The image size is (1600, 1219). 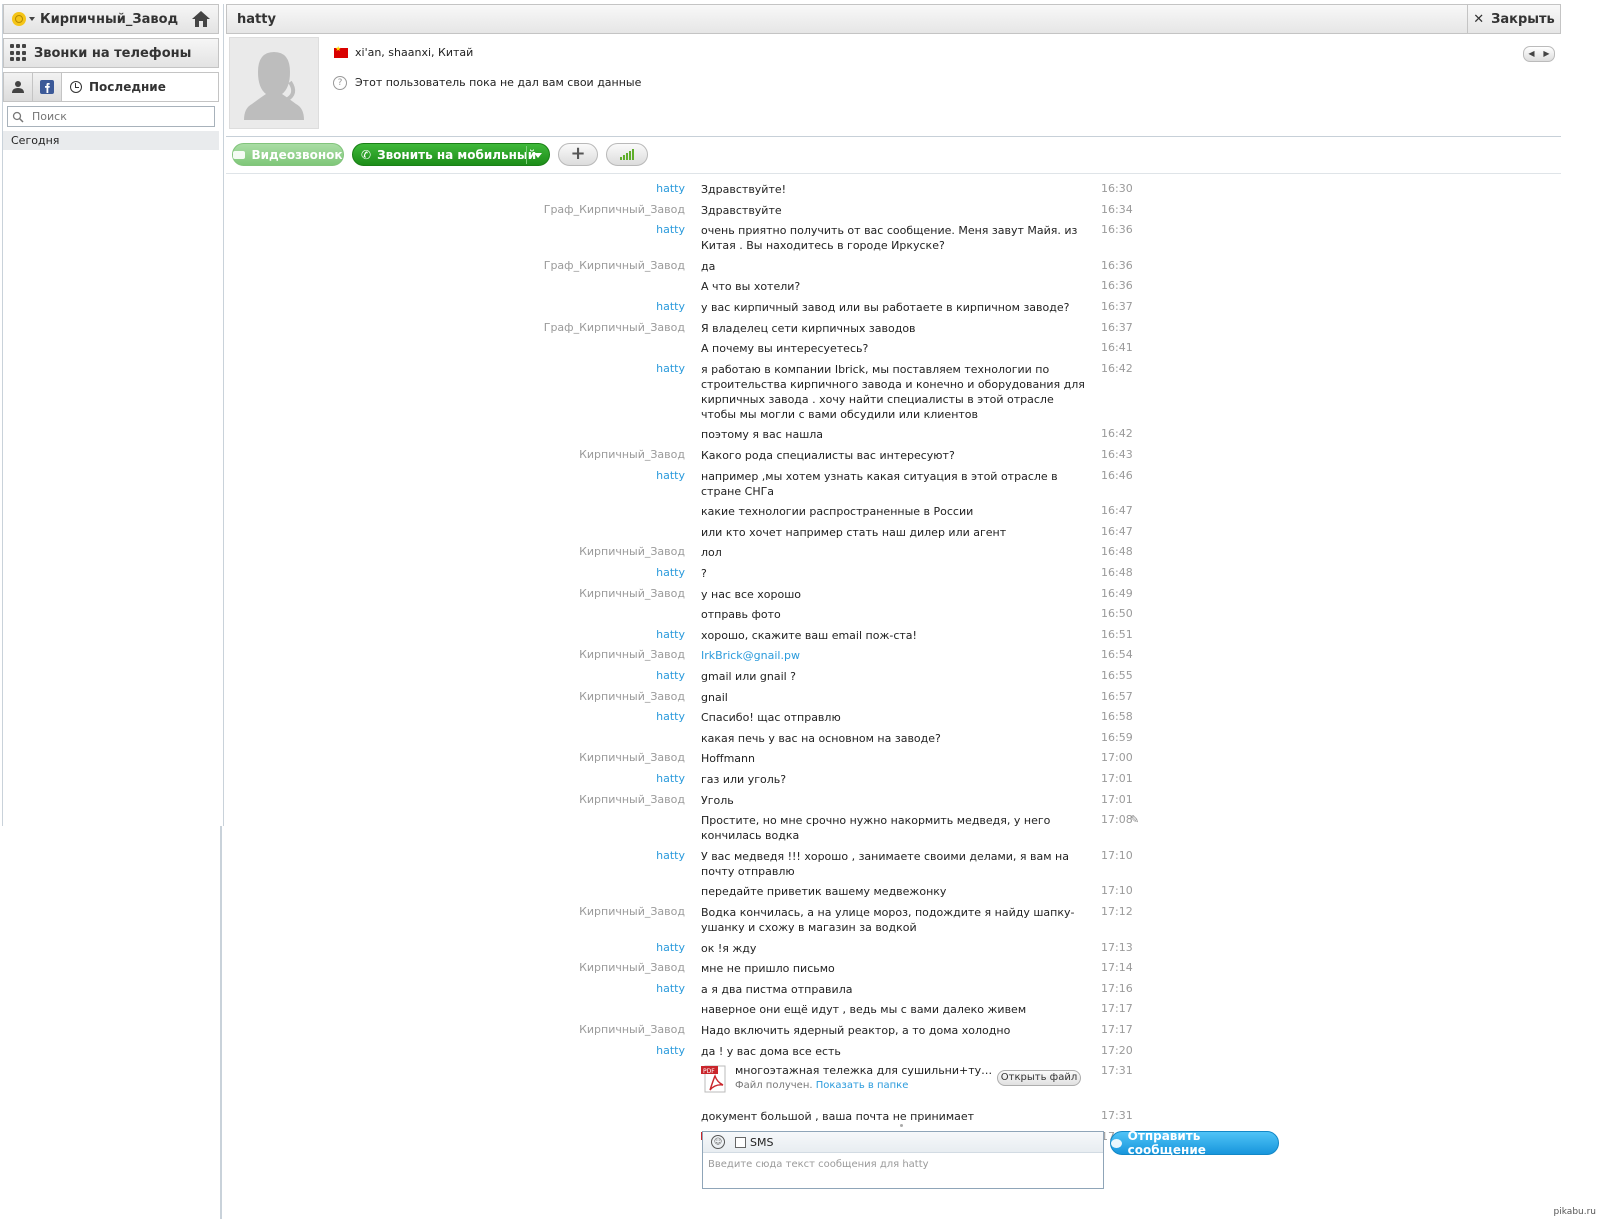 I want to click on message-input: Введите сюда текст сообщения для hatty, so click(x=903, y=1164).